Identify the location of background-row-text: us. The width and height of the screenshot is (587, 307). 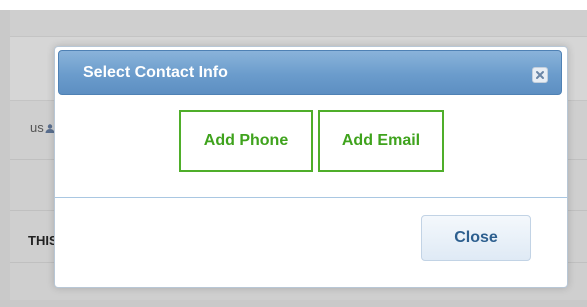
(42, 127).